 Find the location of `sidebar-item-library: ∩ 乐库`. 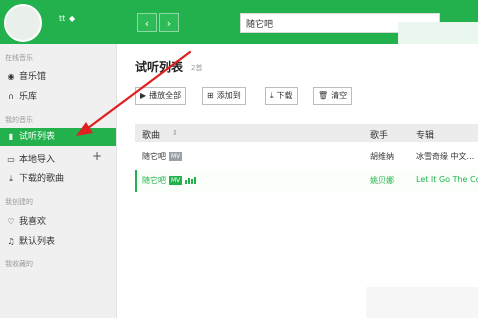

sidebar-item-library: ∩ 乐库 is located at coordinates (21, 95).